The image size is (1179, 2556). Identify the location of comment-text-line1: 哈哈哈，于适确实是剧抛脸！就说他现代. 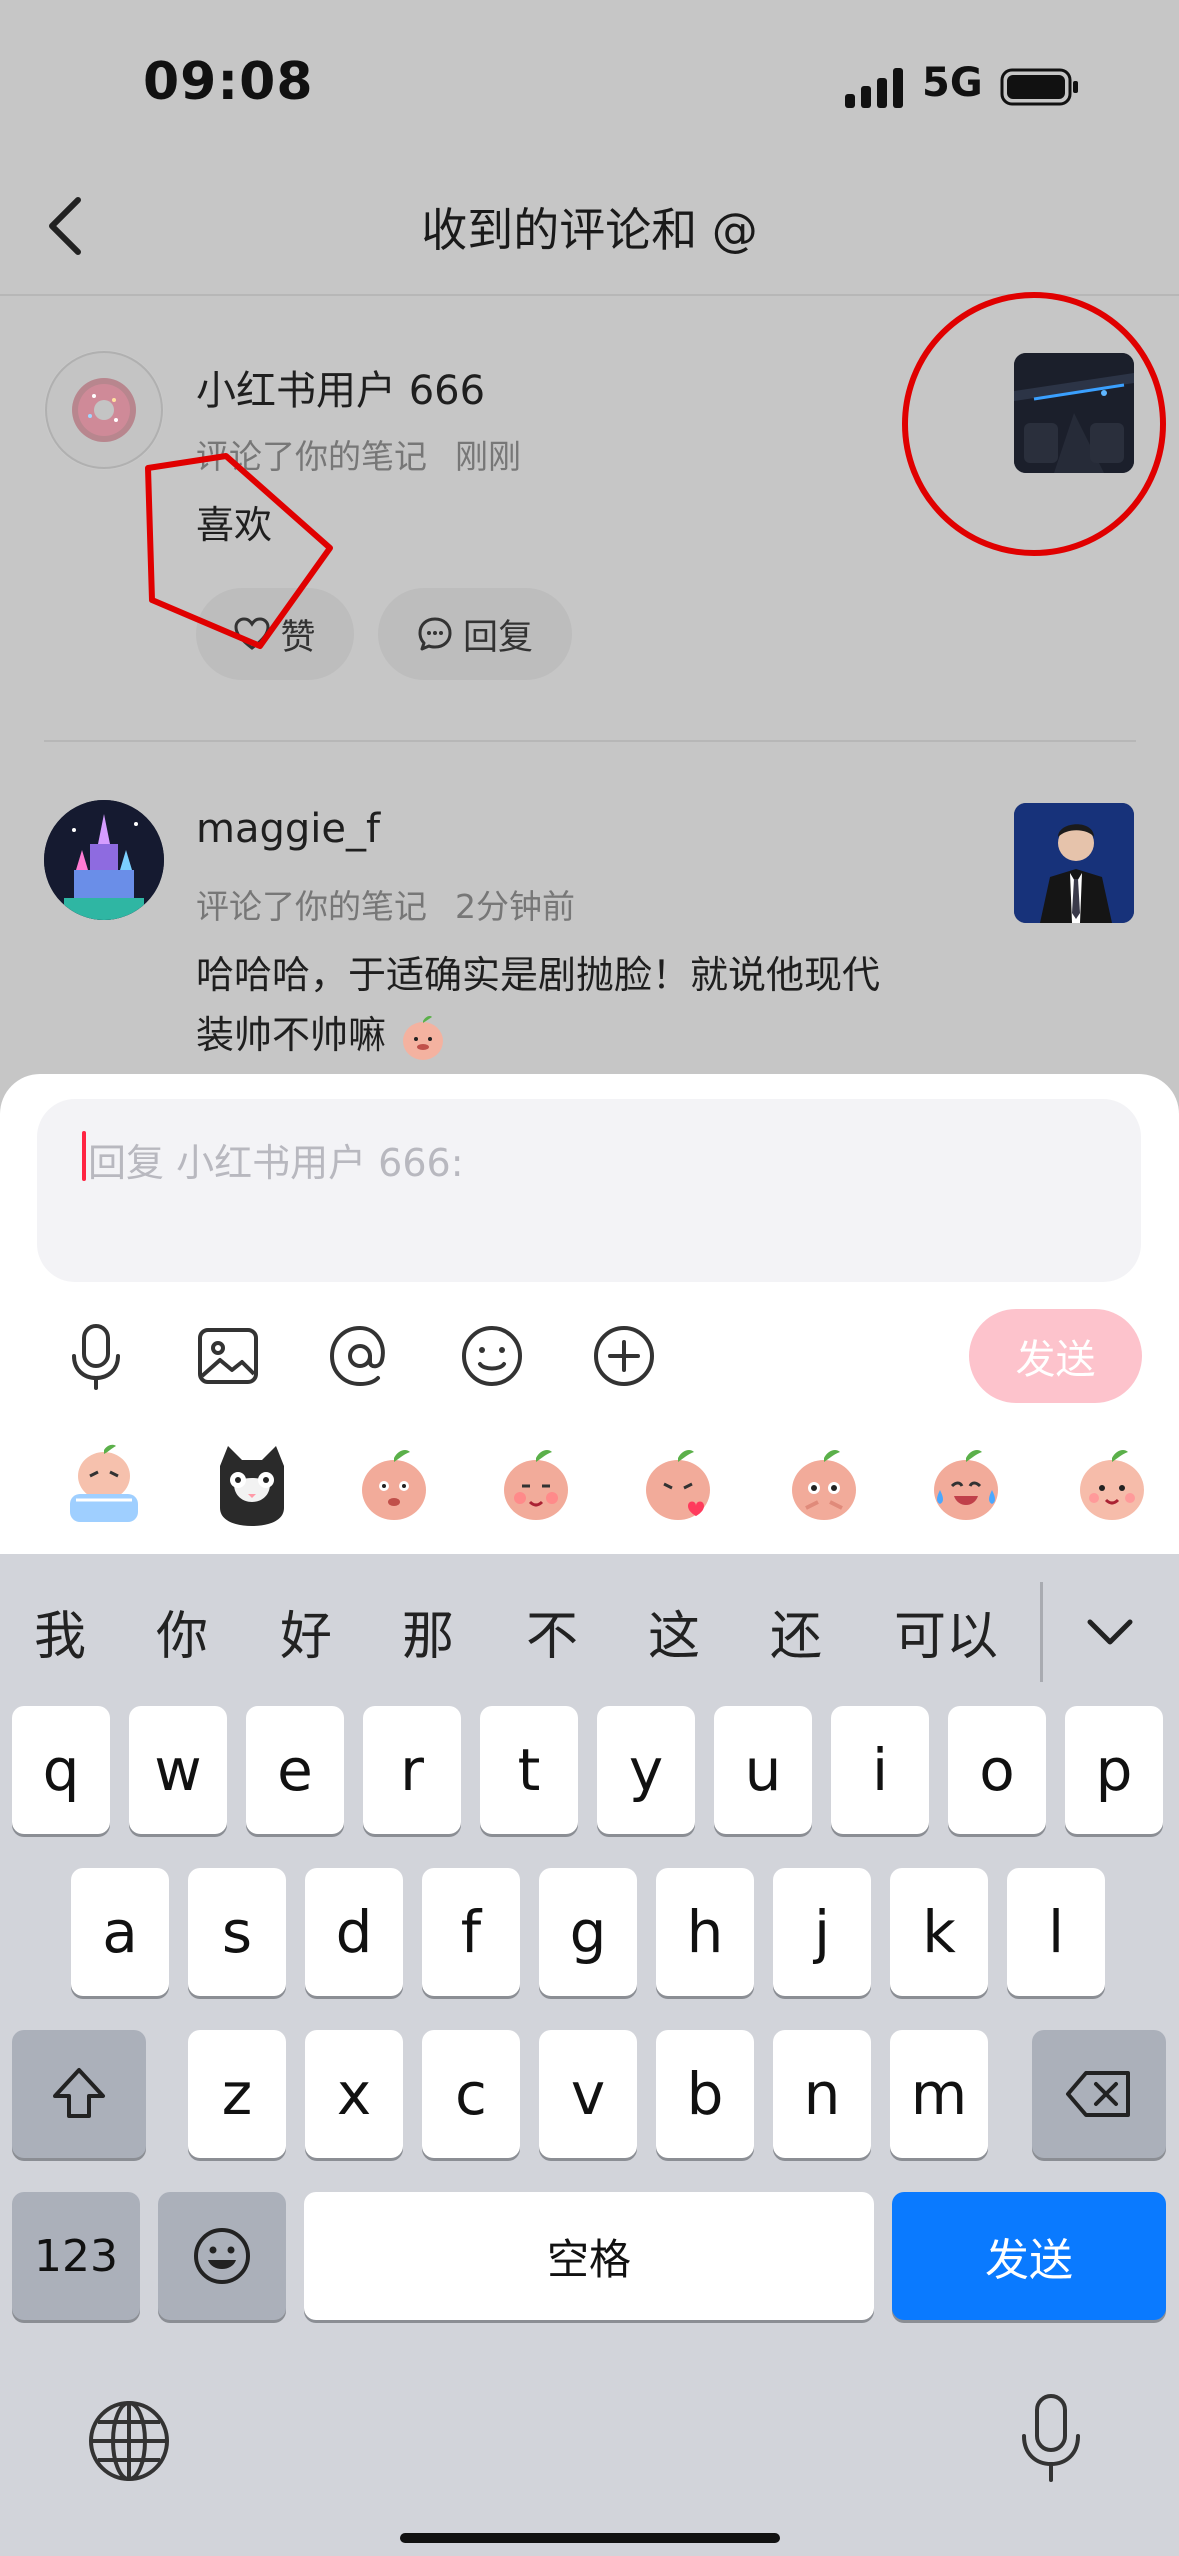
(538, 975).